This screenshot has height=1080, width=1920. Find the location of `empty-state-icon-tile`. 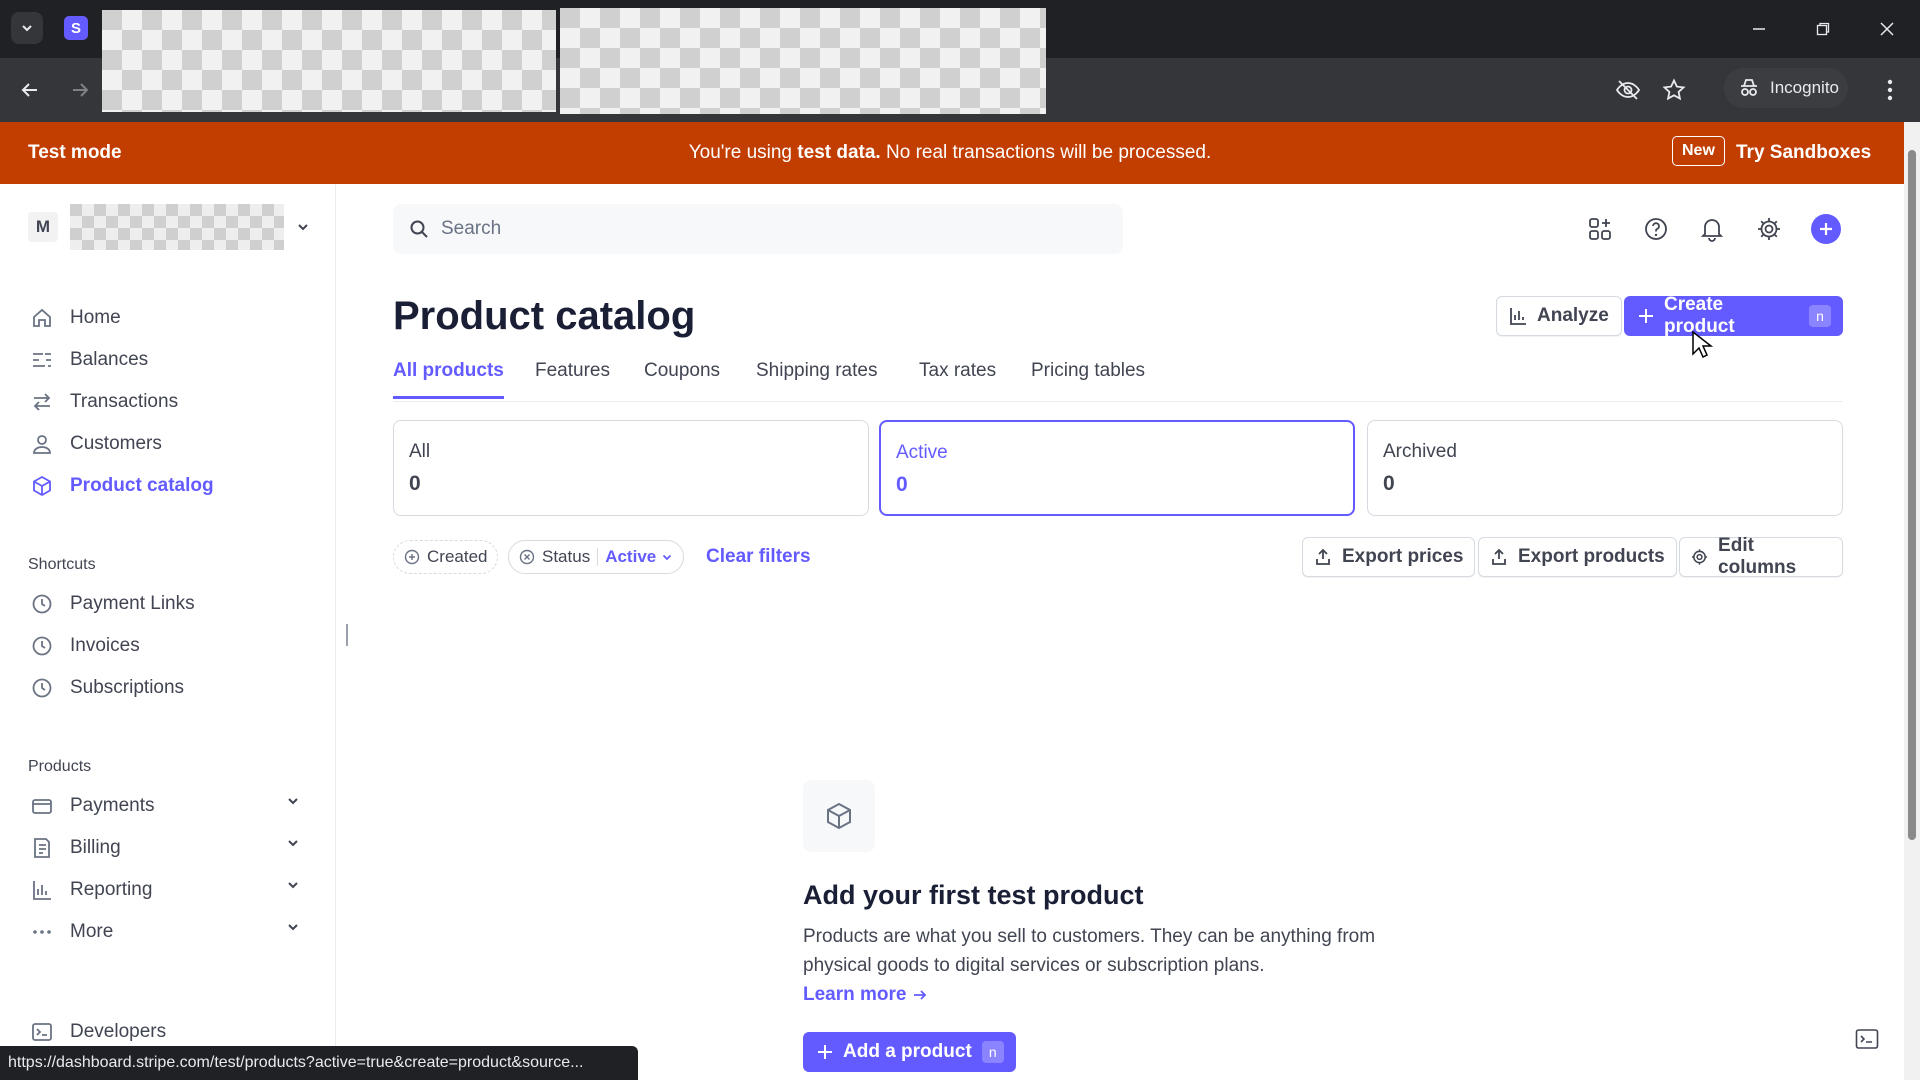

empty-state-icon-tile is located at coordinates (839, 816).